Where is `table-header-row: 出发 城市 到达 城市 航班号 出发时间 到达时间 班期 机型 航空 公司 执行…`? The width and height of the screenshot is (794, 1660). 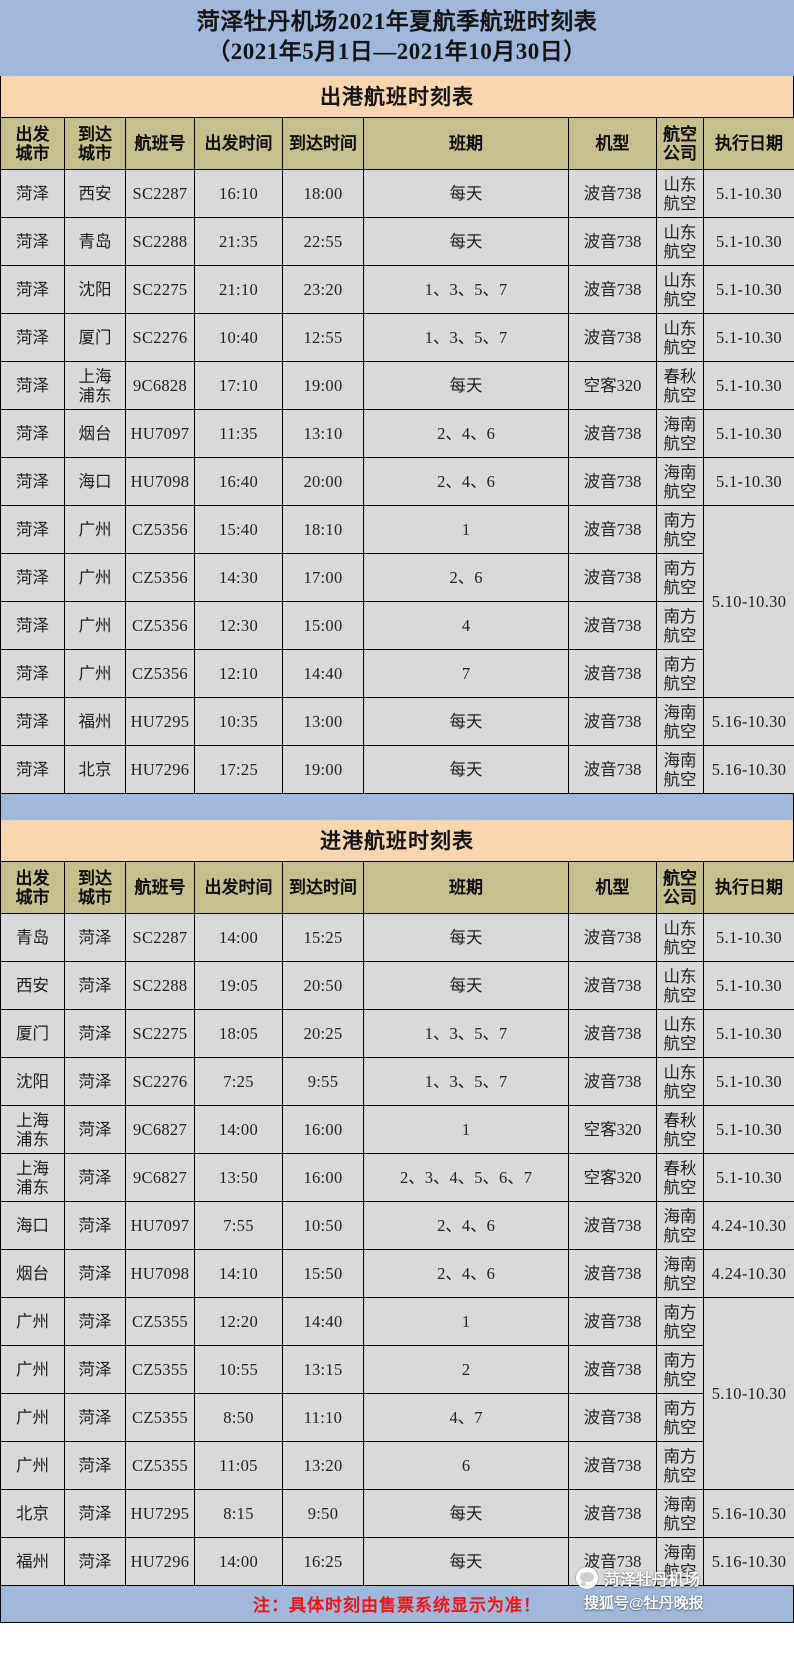 table-header-row: 出发 城市 到达 城市 航班号 出发时间 到达时间 班期 机型 航空 公司 执行… is located at coordinates (397, 143).